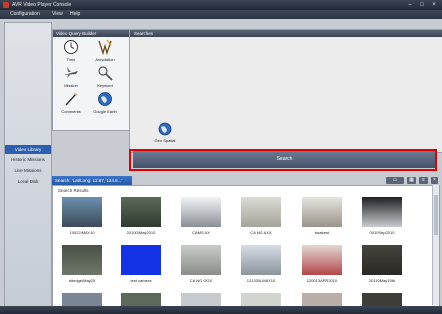  I want to click on thumbnail-caption: CA NG AXX, so click(261, 232).